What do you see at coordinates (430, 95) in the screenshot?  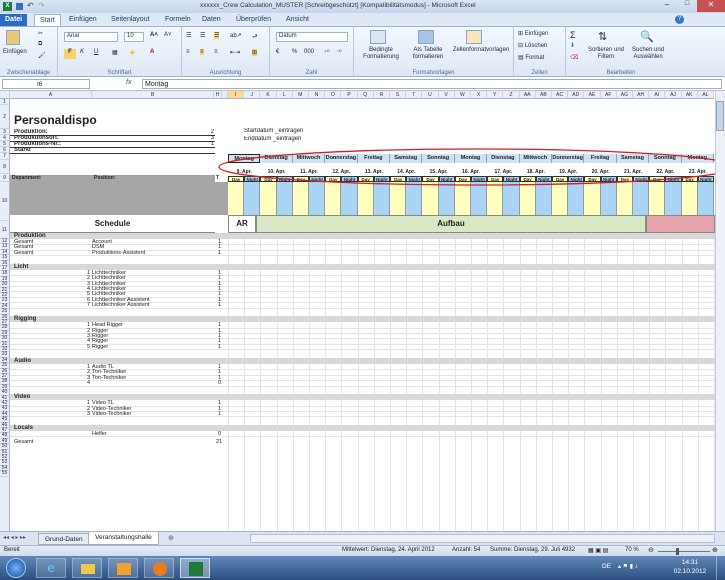 I see `column-header: U` at bounding box center [430, 95].